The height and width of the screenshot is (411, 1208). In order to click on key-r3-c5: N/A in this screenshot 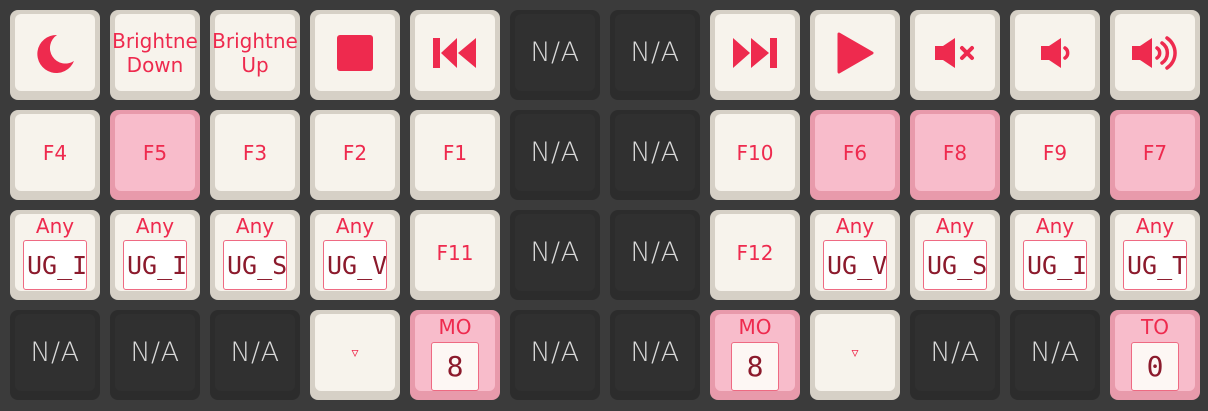, I will do `click(555, 355)`.